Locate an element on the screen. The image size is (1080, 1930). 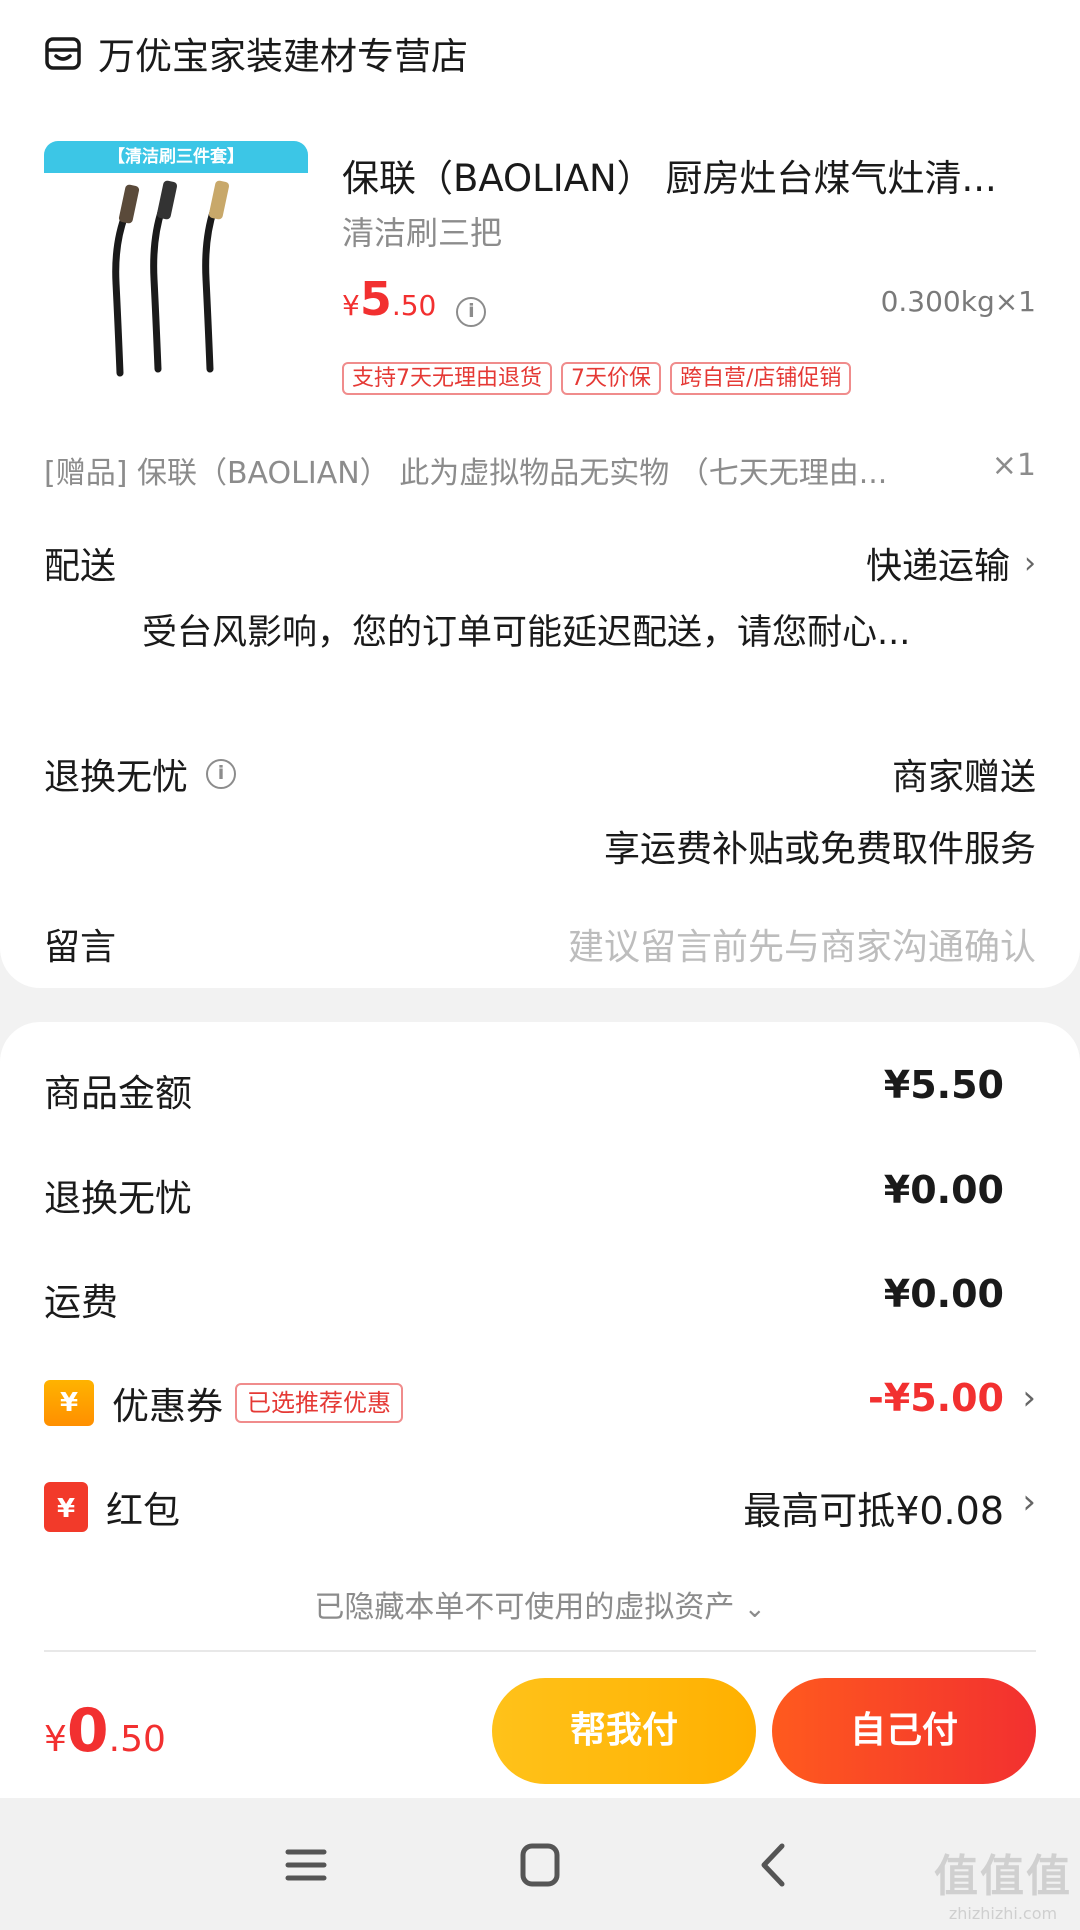
service-tags: 支持7天无理由退货 7天价保 跨自营/店铺促销 is located at coordinates (601, 378).